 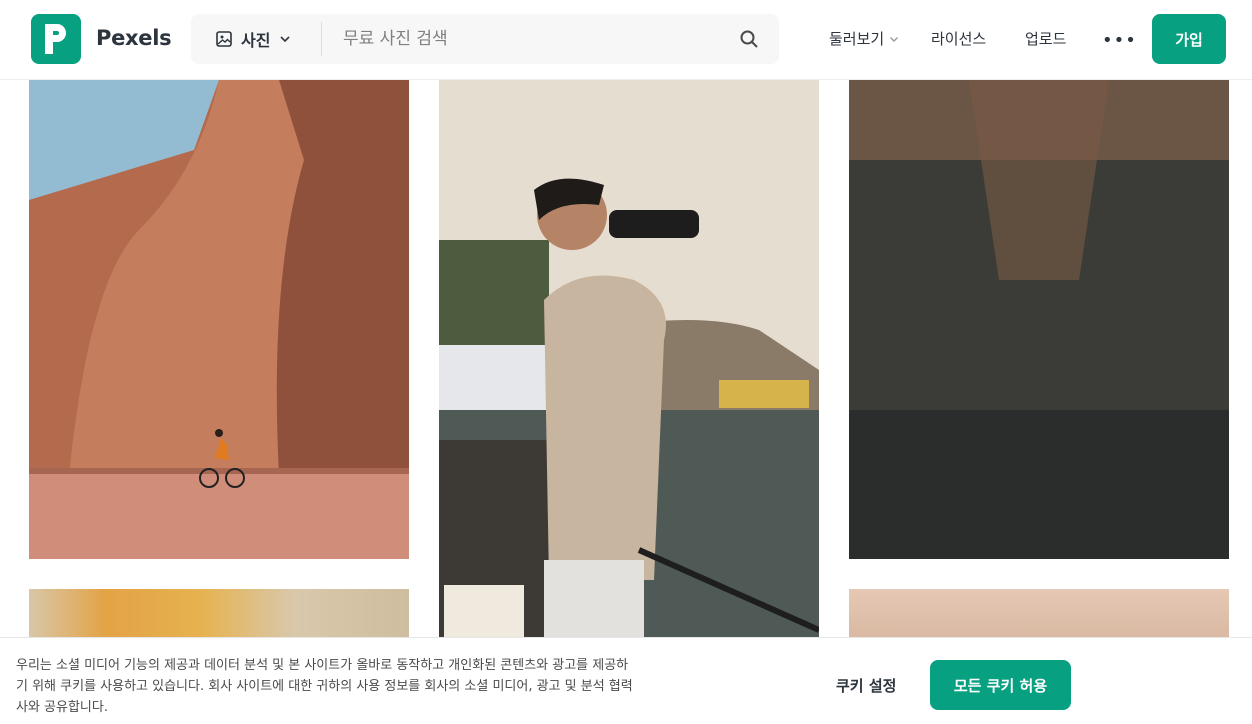 I want to click on accept-all-cookies-button: 모든 쿠키 허용, so click(x=1000, y=685).